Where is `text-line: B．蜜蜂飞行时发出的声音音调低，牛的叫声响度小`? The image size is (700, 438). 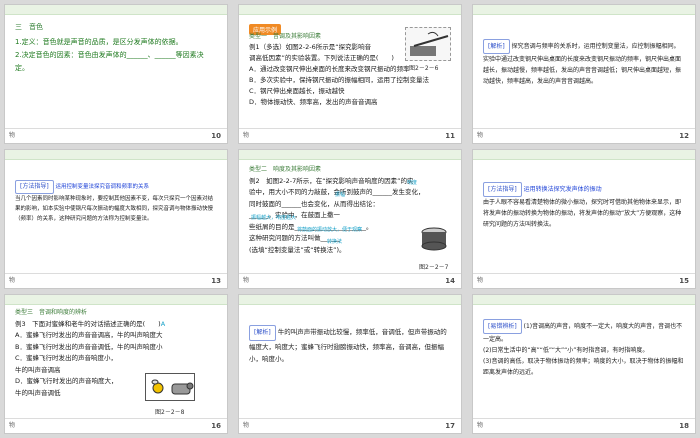
text-line: B．蜜蜂飞行时发出的声音音调低，牛的叫声响度小 is located at coordinates (89, 346).